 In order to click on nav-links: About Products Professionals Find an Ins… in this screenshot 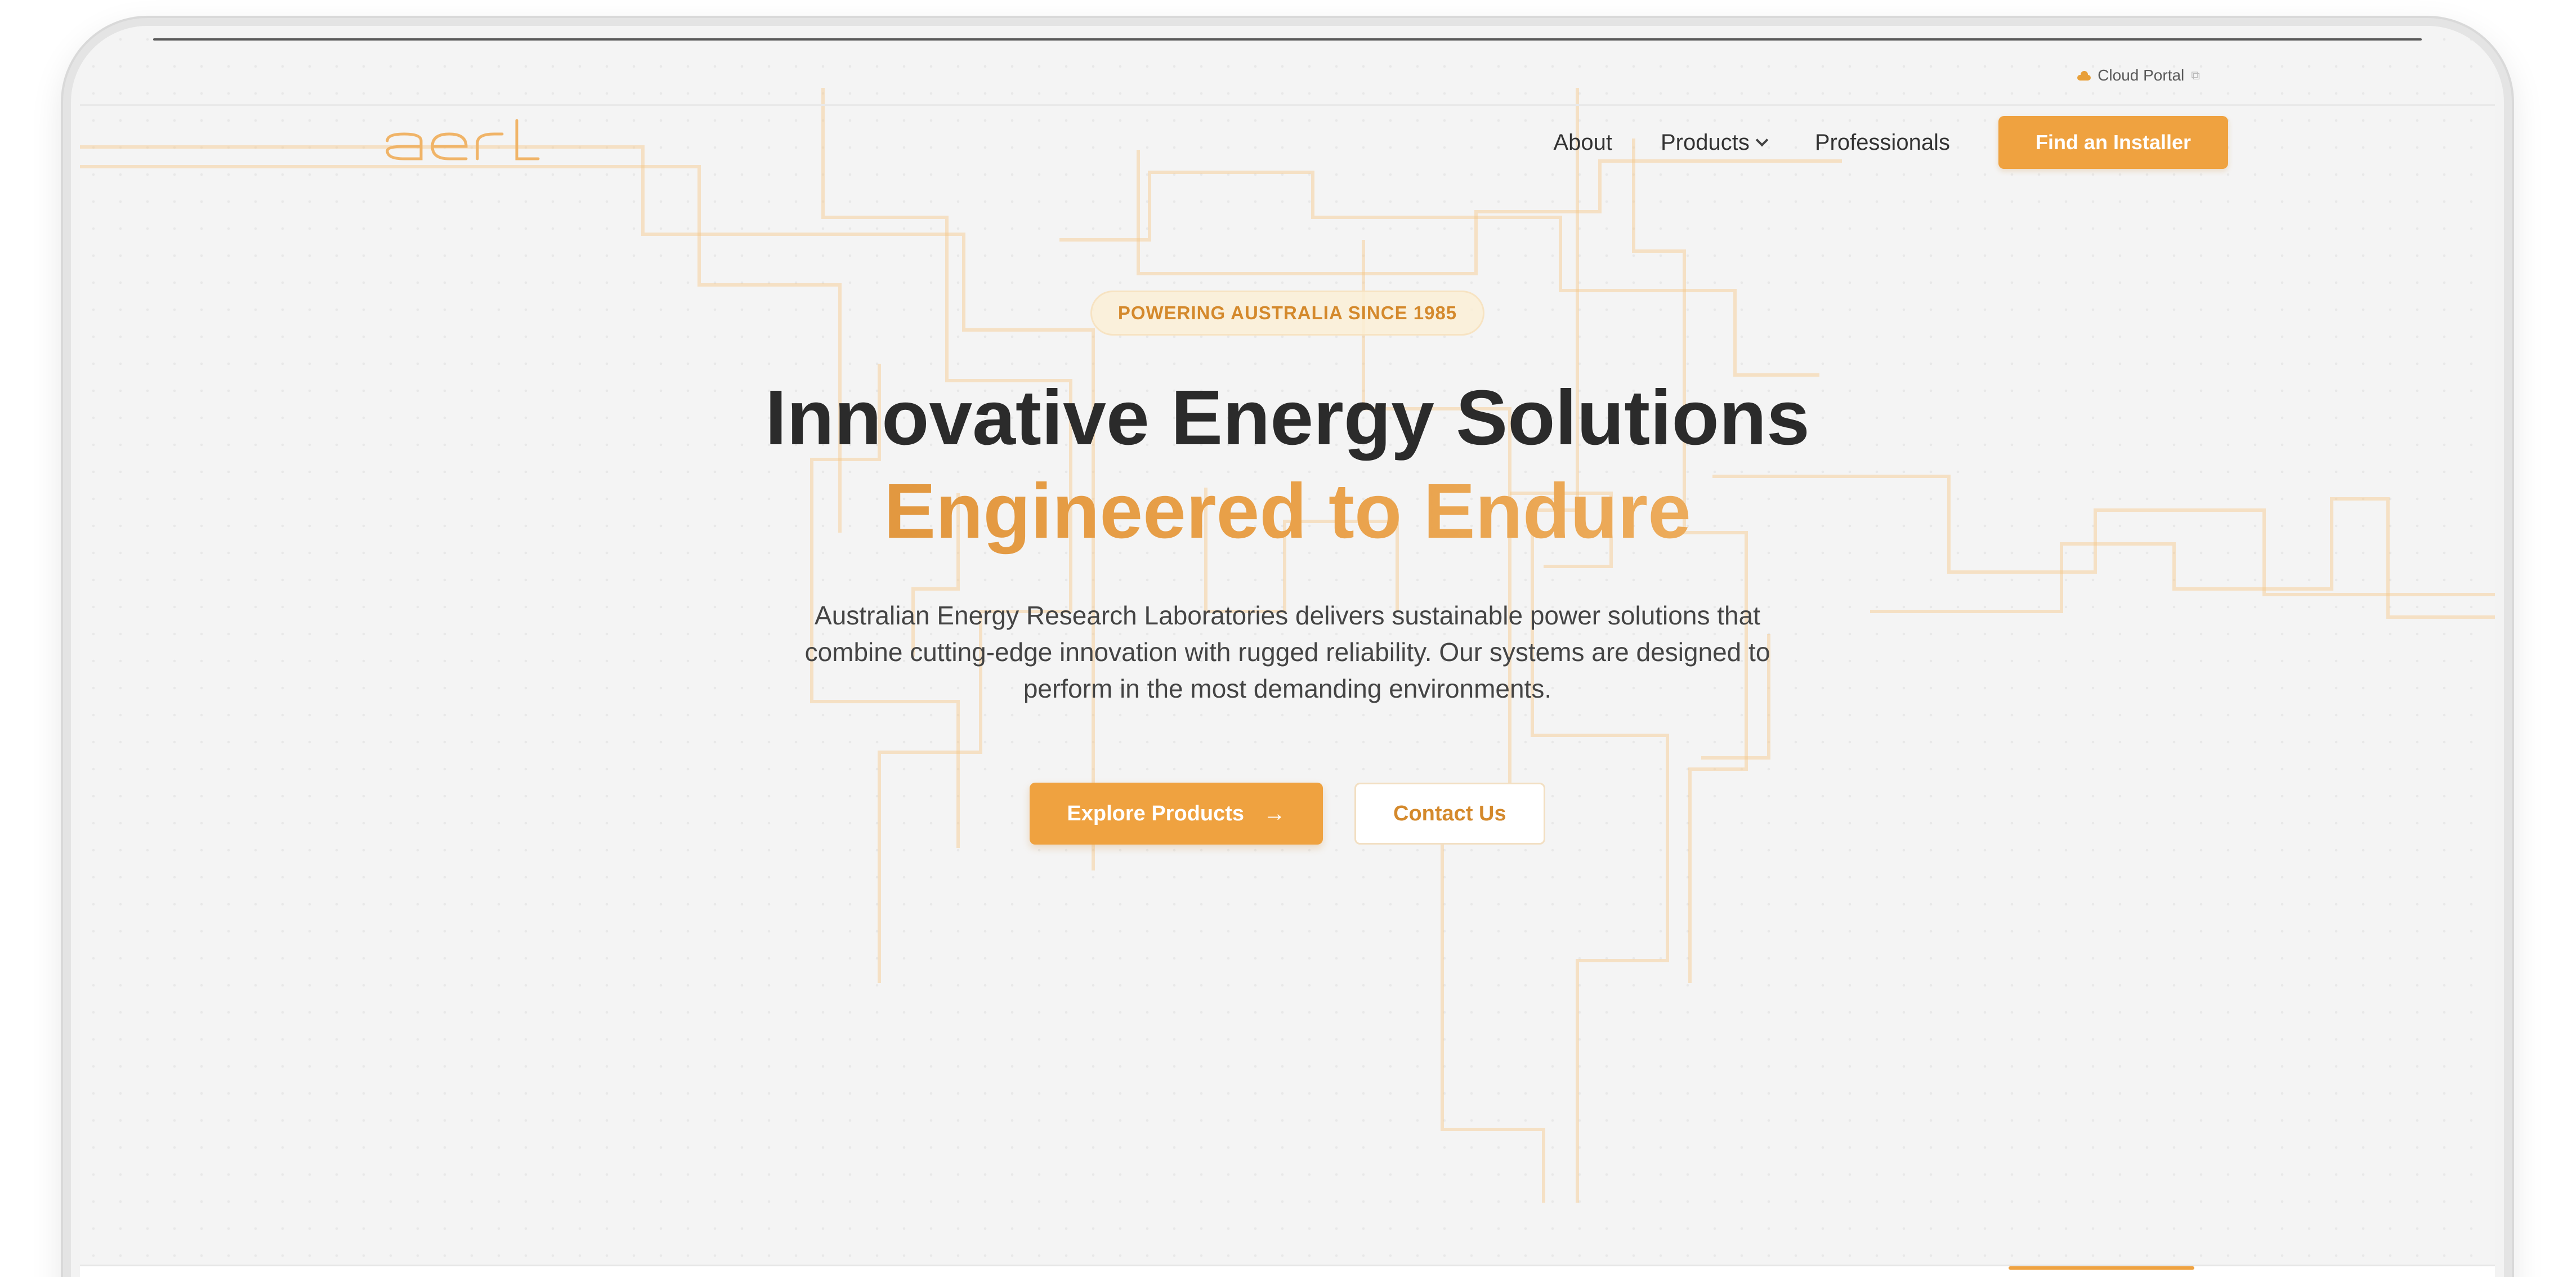, I will do `click(1890, 142)`.